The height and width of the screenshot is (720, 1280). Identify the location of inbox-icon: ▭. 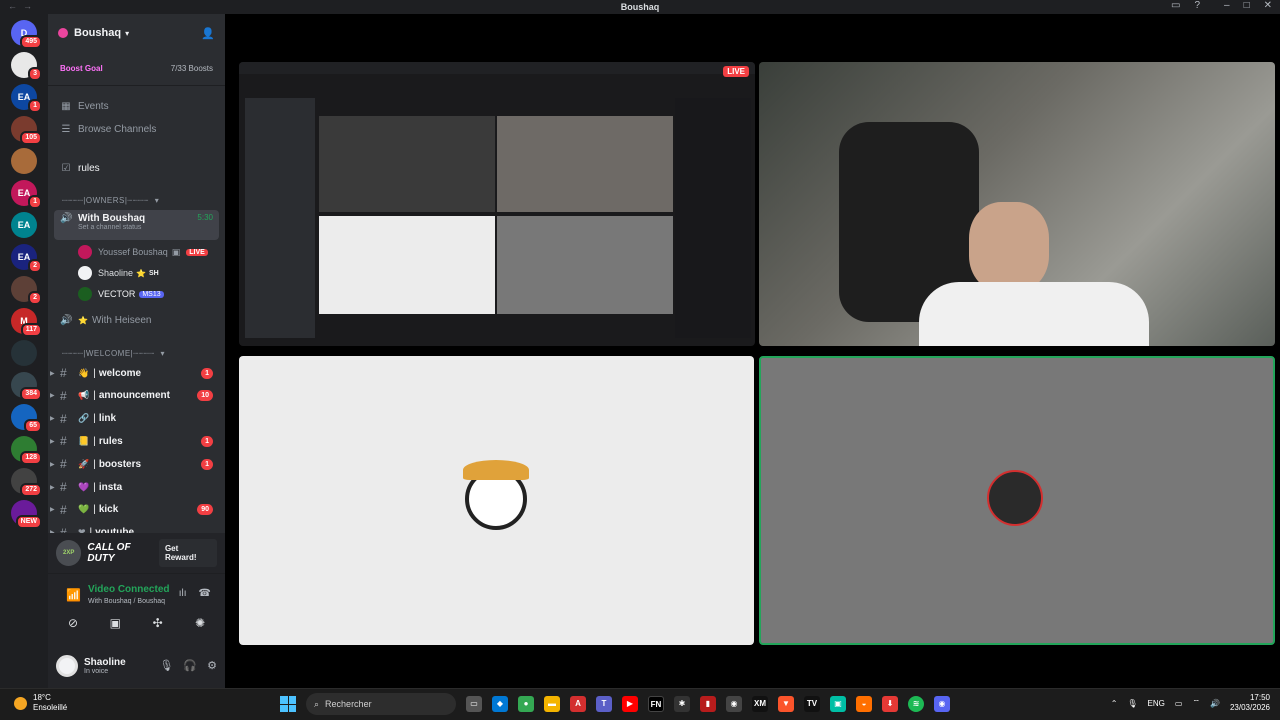
(1175, 5).